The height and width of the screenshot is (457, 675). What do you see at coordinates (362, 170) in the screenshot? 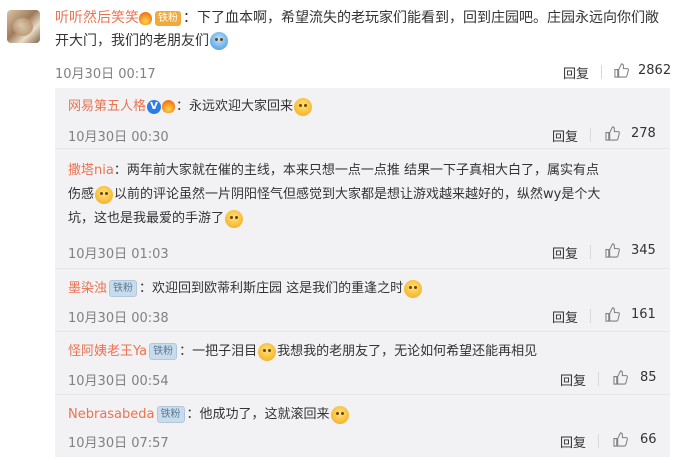
I see `reply-text-line1: 两年前大家就在催的主线，本来只想一点一点推 结果一下子真相大白了，属实有点` at bounding box center [362, 170].